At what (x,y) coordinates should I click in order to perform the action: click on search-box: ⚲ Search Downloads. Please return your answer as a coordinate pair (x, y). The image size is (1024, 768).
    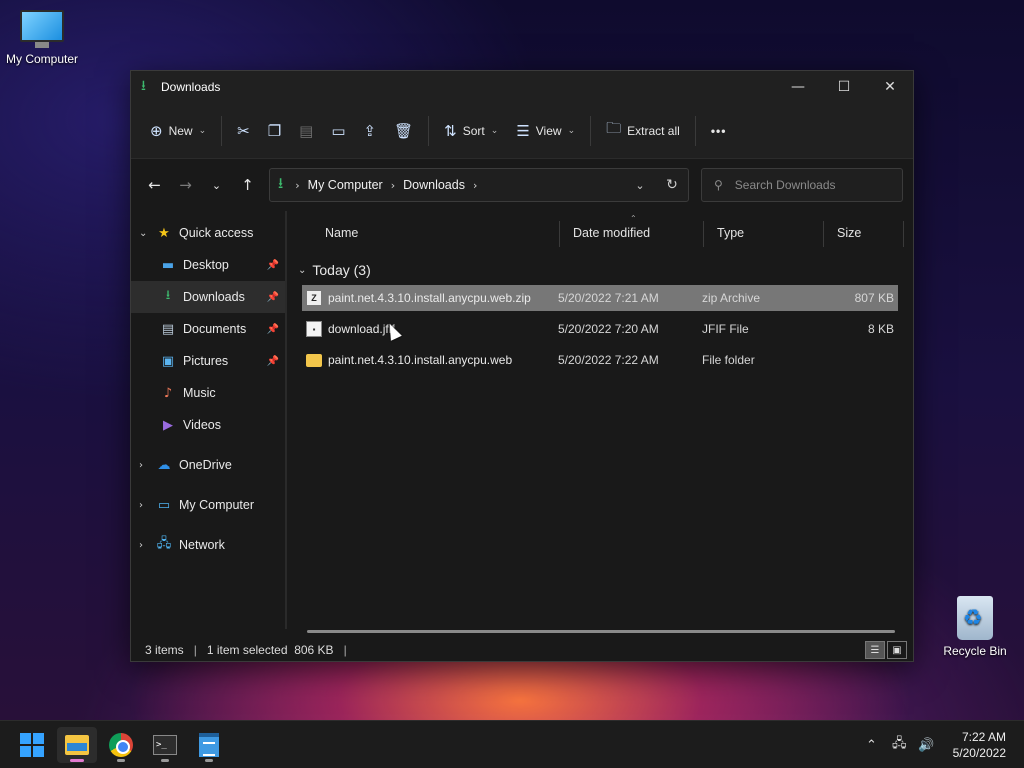
    Looking at the image, I should click on (802, 185).